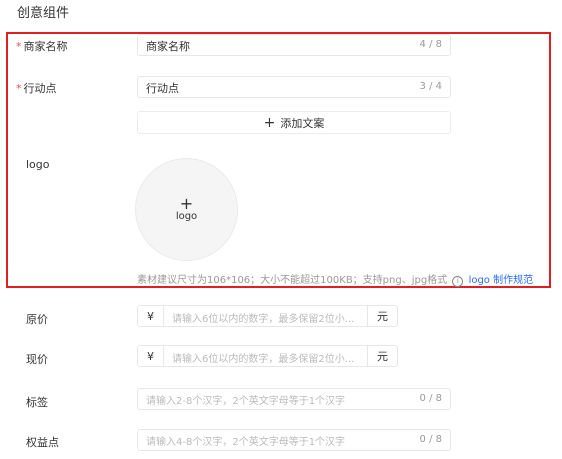 The width and height of the screenshot is (562, 459). Describe the element at coordinates (246, 442) in the screenshot. I see `benefit-point-placeholder: 请输入4-8个汉字，2个英文字母等于1个汉字` at that location.